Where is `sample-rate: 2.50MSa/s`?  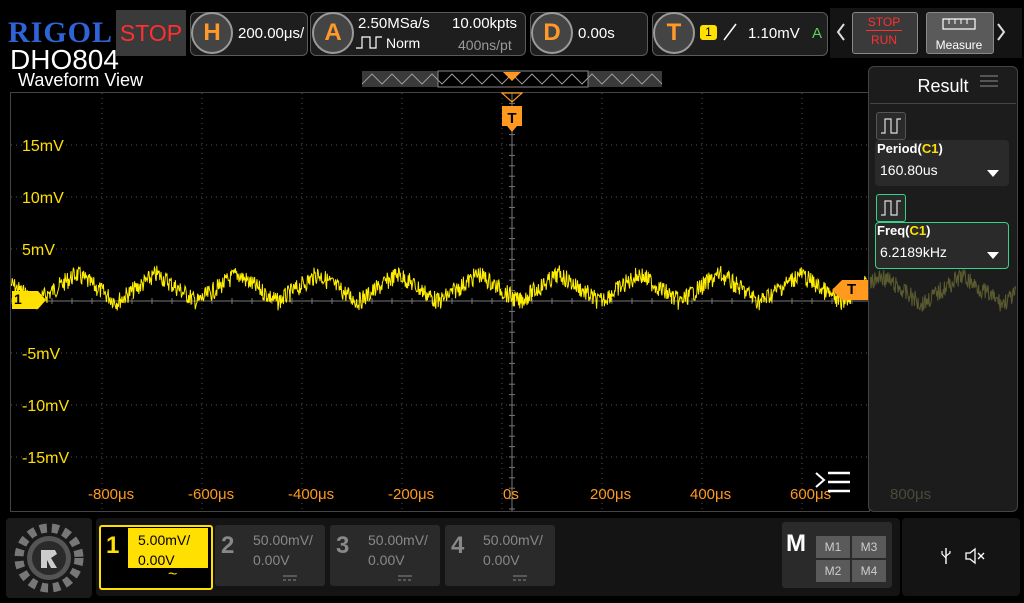 sample-rate: 2.50MSa/s is located at coordinates (394, 23).